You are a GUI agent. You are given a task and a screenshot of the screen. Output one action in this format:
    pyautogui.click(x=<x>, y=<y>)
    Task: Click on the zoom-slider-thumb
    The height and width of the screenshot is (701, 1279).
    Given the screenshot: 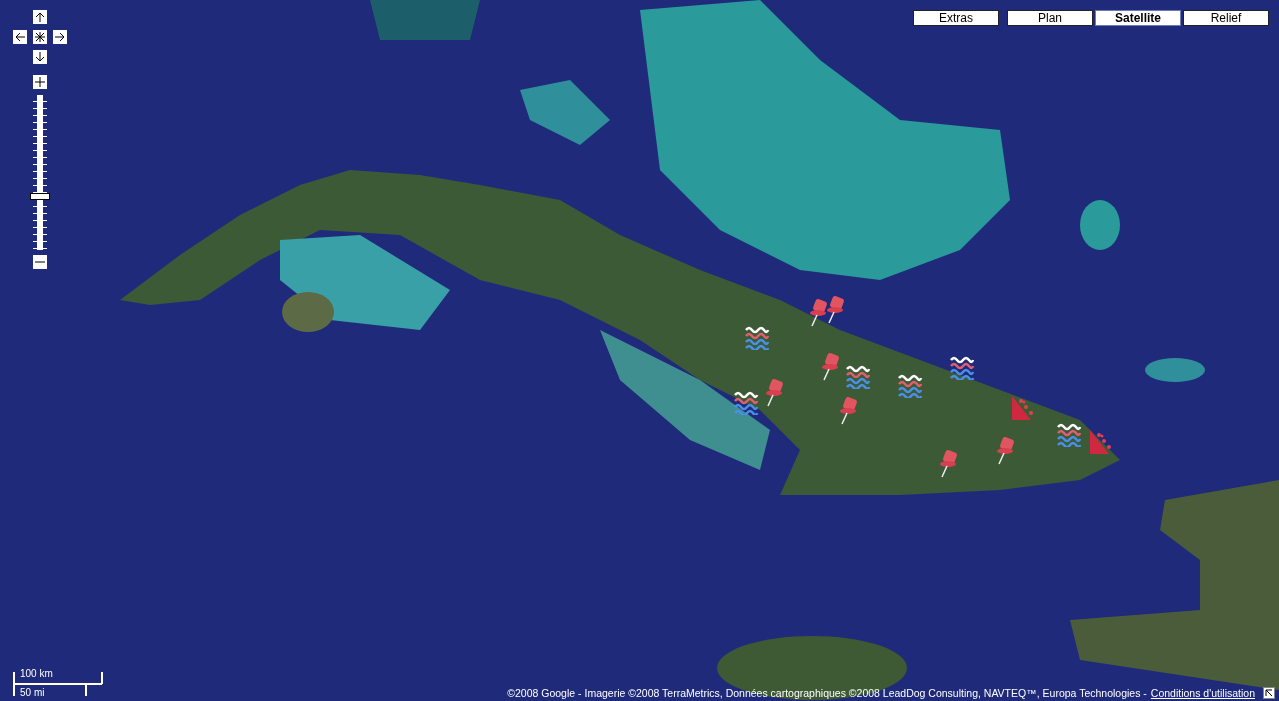 What is the action you would take?
    pyautogui.click(x=40, y=196)
    